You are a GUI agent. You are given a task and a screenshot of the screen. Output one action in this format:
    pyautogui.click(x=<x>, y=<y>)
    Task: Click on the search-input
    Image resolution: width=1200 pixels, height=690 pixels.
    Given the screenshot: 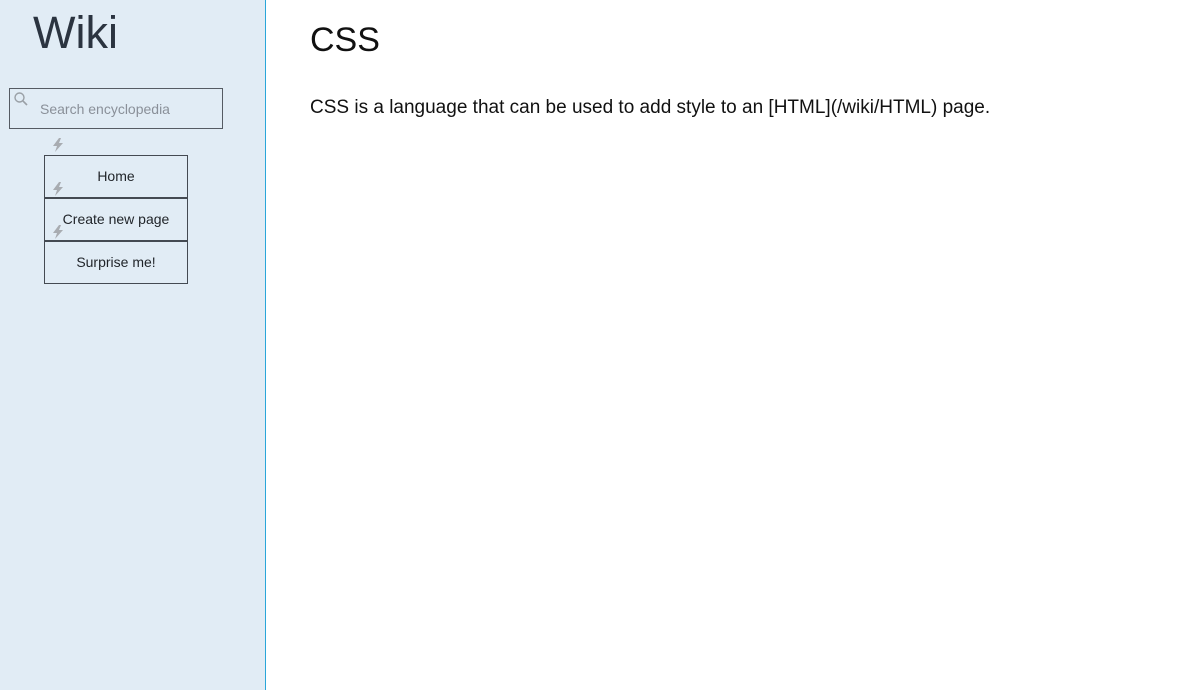 What is the action you would take?
    pyautogui.click(x=126, y=108)
    